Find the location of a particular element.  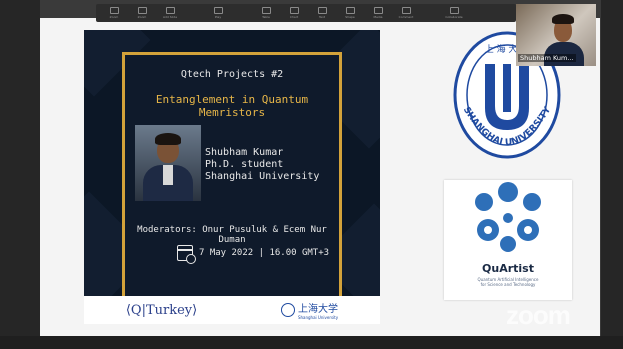

right-band is located at coordinates (612, 174).